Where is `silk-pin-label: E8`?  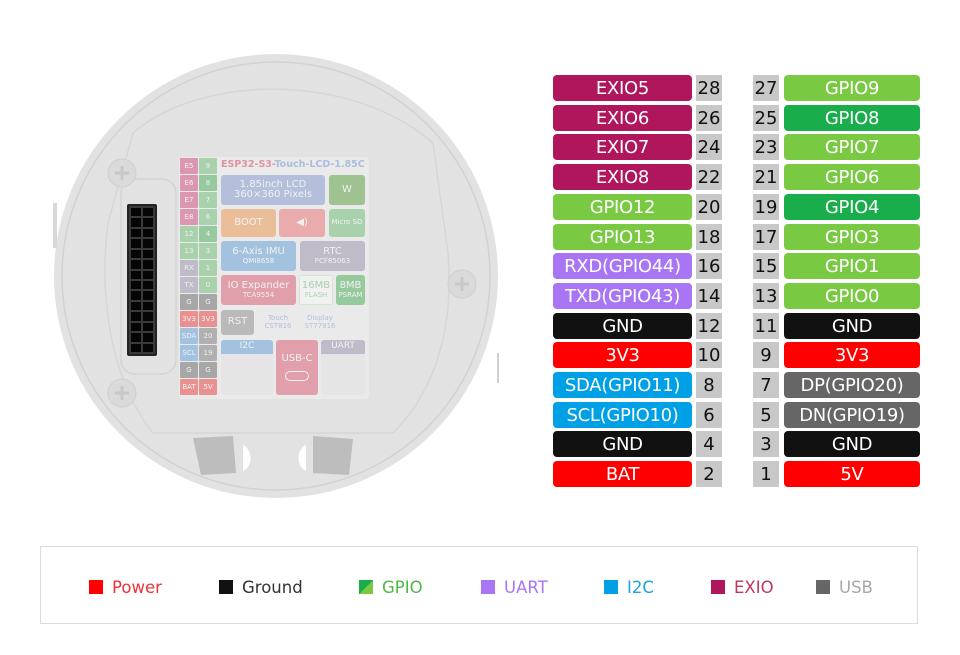 silk-pin-label: E8 is located at coordinates (189, 217).